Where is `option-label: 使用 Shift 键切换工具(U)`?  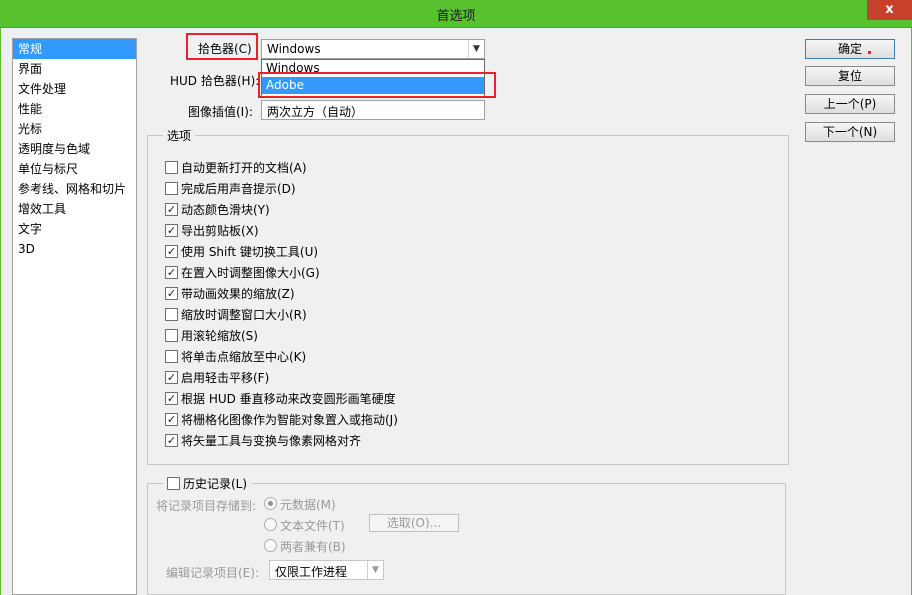 option-label: 使用 Shift 键切换工具(U) is located at coordinates (250, 251).